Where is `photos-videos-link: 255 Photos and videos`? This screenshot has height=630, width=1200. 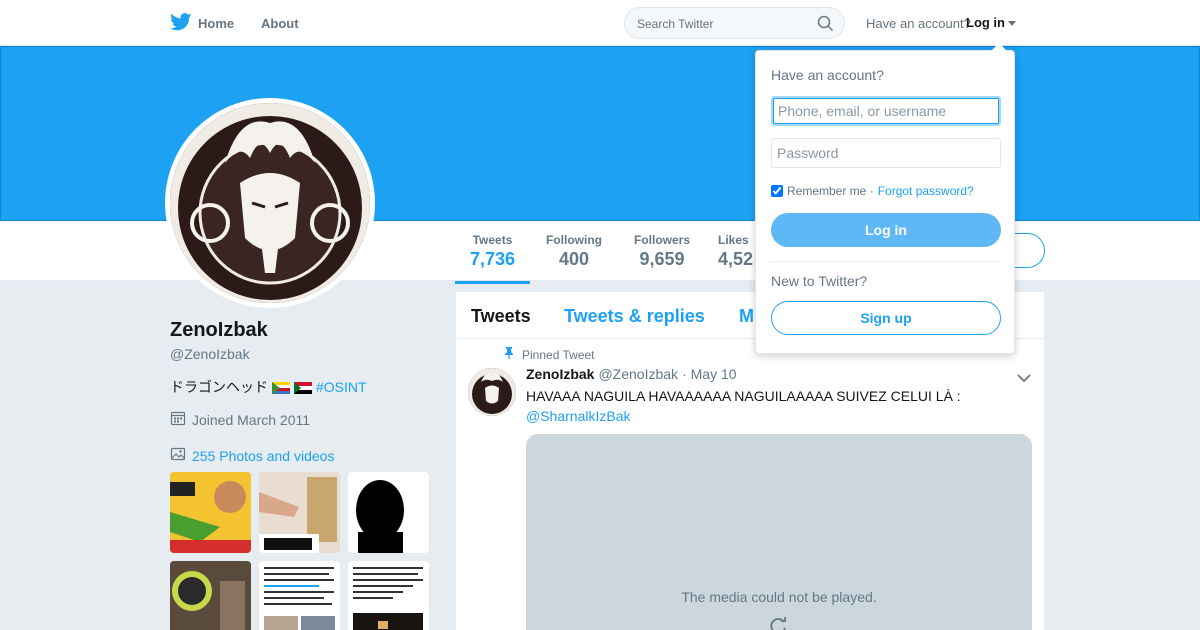 photos-videos-link: 255 Photos and videos is located at coordinates (252, 455).